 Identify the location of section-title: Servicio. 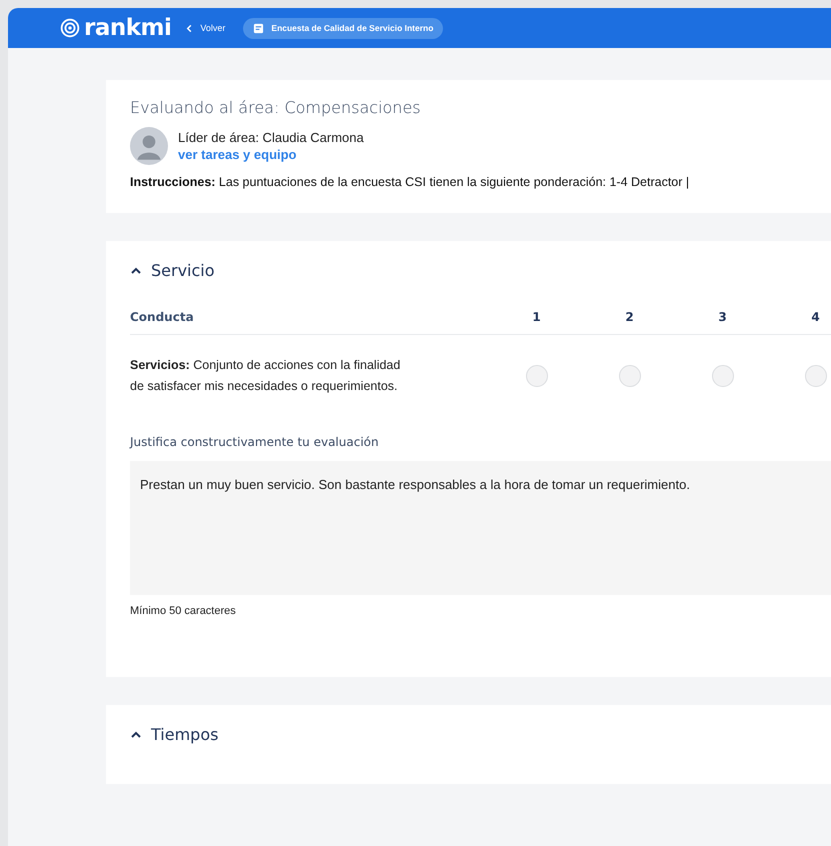
(183, 270).